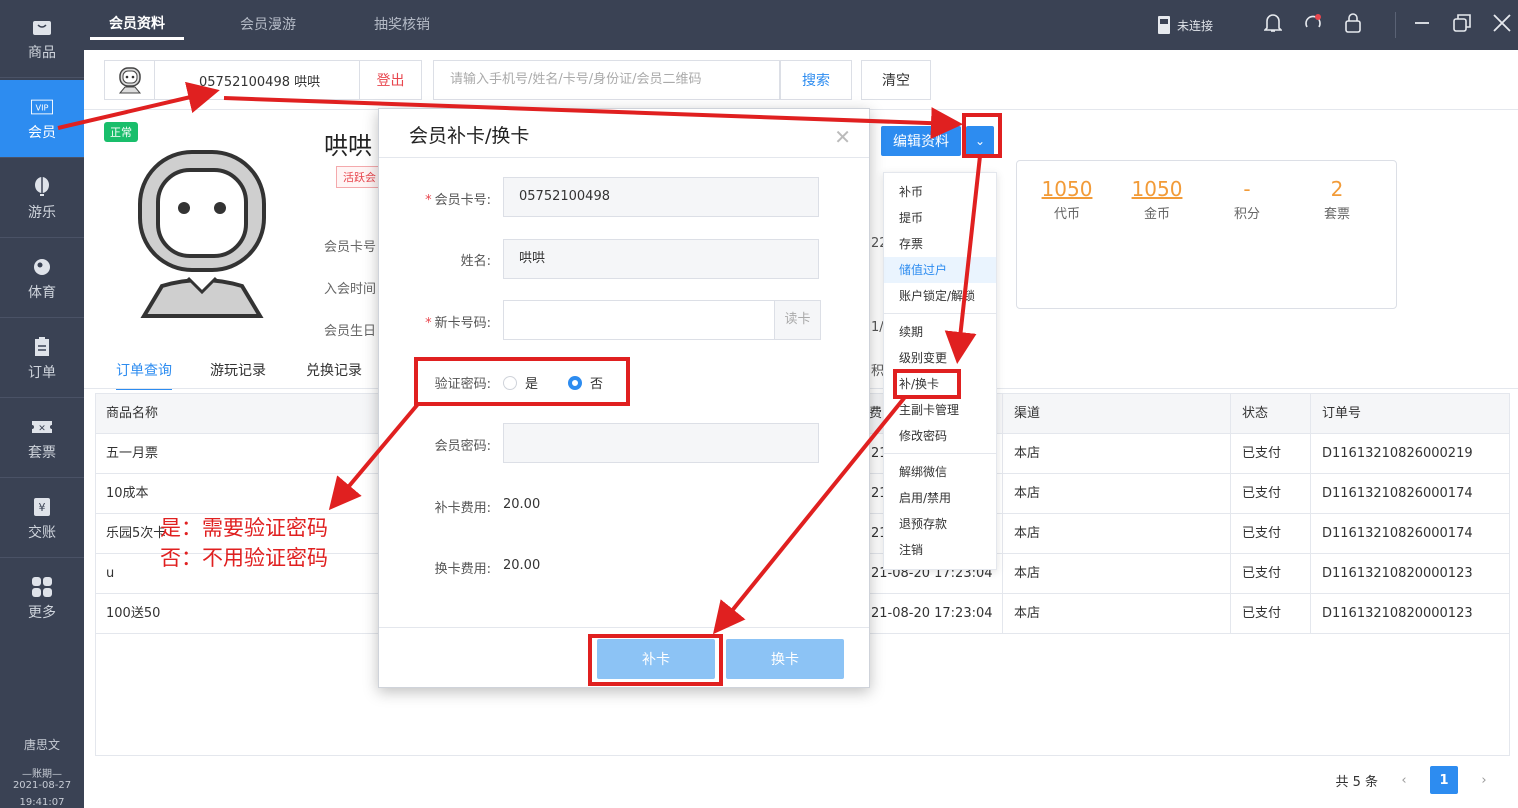  What do you see at coordinates (42, 519) in the screenshot?
I see `sidebar-item-settlement: ¥ 交账` at bounding box center [42, 519].